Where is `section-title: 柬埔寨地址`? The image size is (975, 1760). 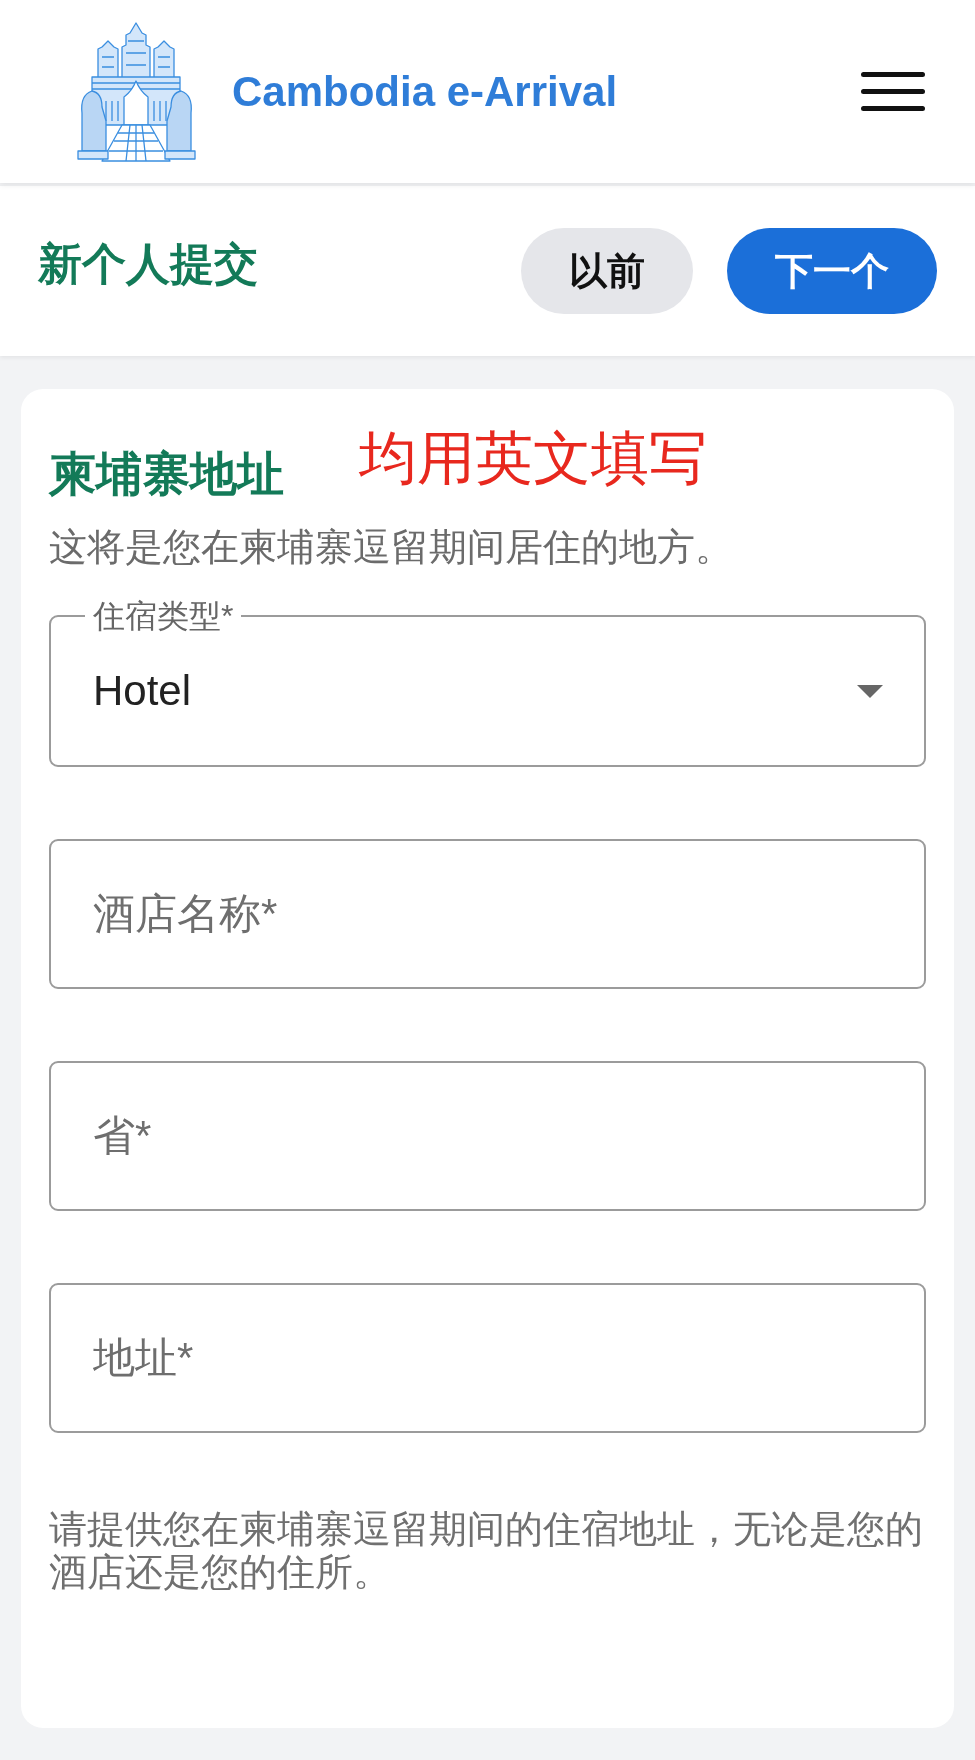 section-title: 柬埔寨地址 is located at coordinates (166, 474).